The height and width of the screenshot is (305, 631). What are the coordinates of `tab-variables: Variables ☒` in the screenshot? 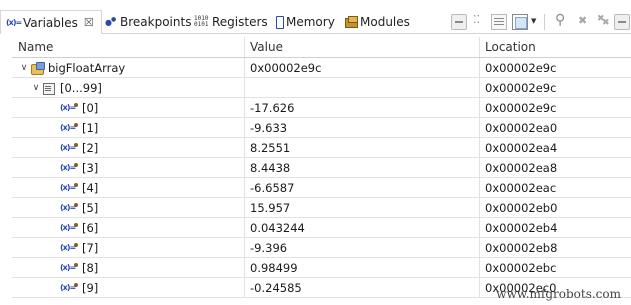 It's located at (51, 22).